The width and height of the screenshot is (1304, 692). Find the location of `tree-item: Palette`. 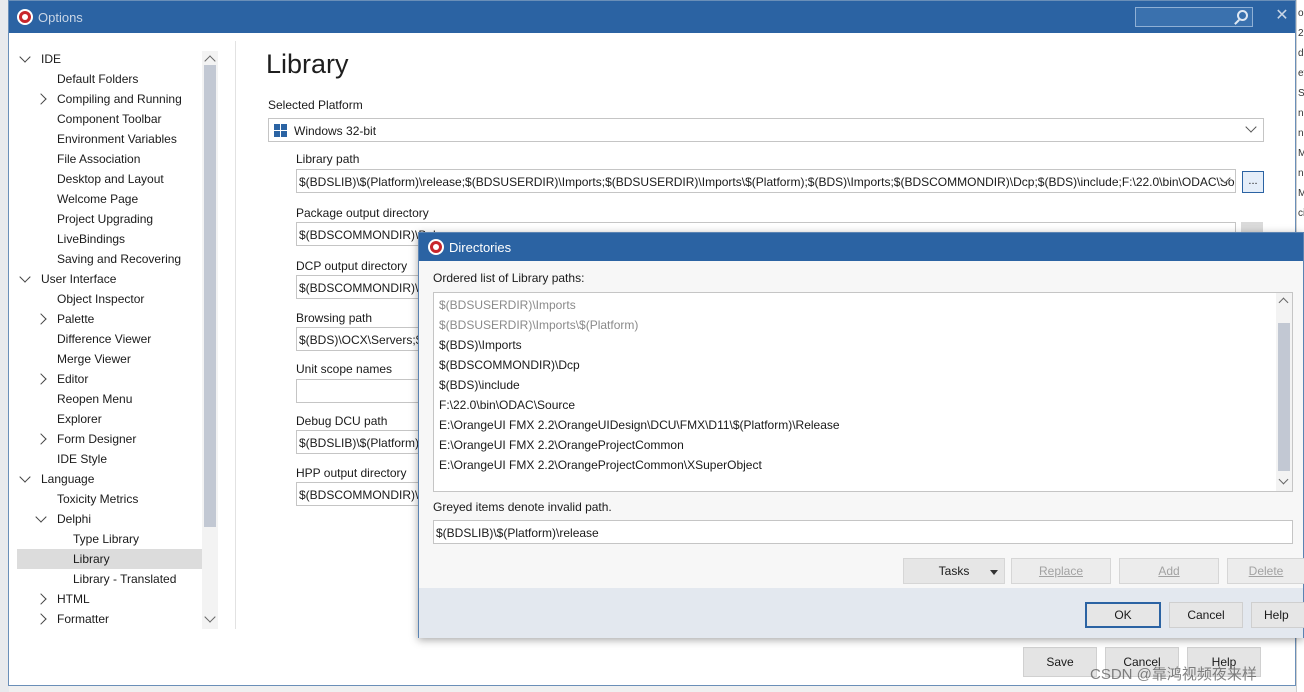

tree-item: Palette is located at coordinates (114, 319).